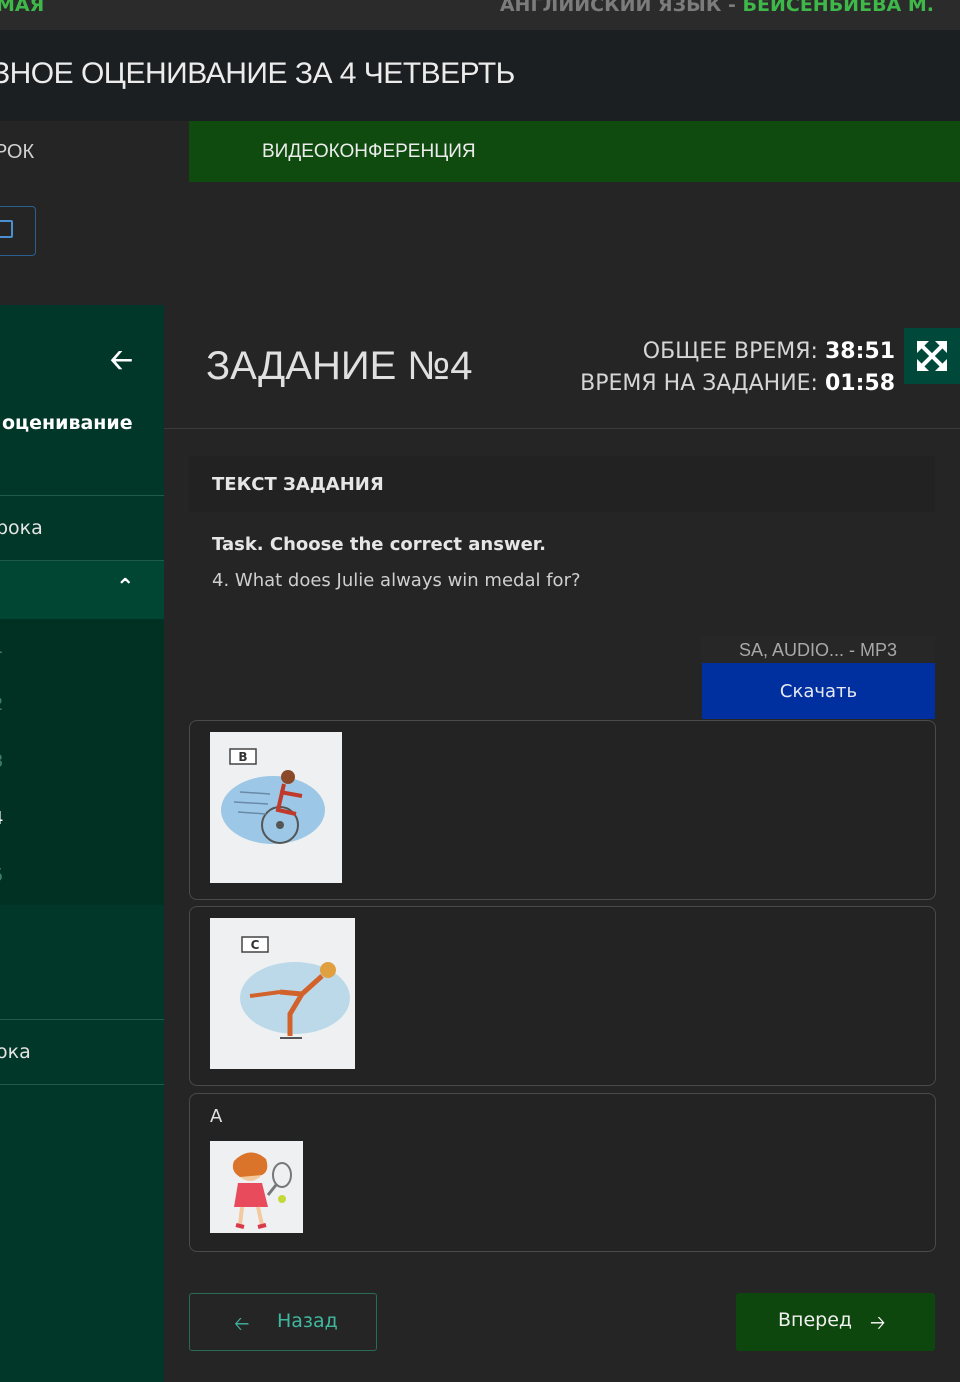  I want to click on top-bar: МАЯ АНГЛИЙСКИЙ ЯЗЫК - БЕЙСЕНБИЕВА М., so click(480, 15).